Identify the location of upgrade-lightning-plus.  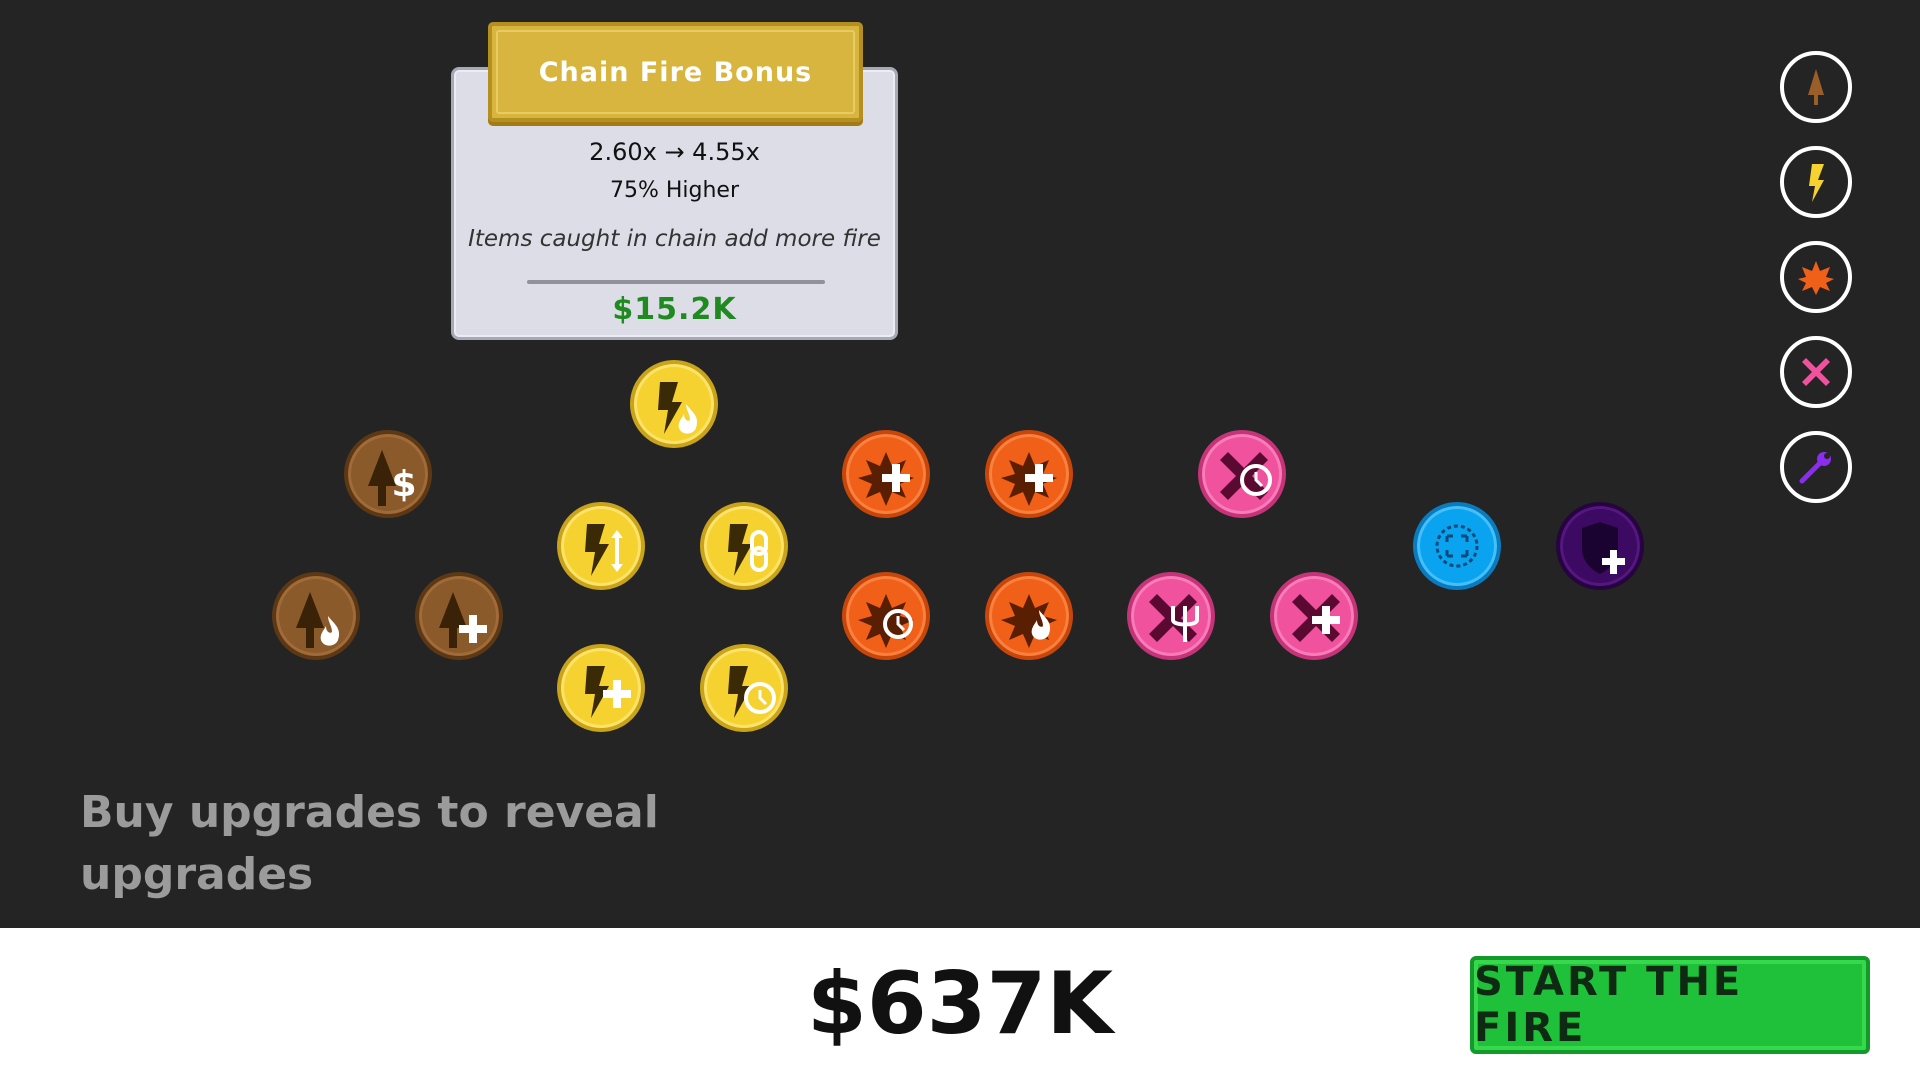
(601, 688).